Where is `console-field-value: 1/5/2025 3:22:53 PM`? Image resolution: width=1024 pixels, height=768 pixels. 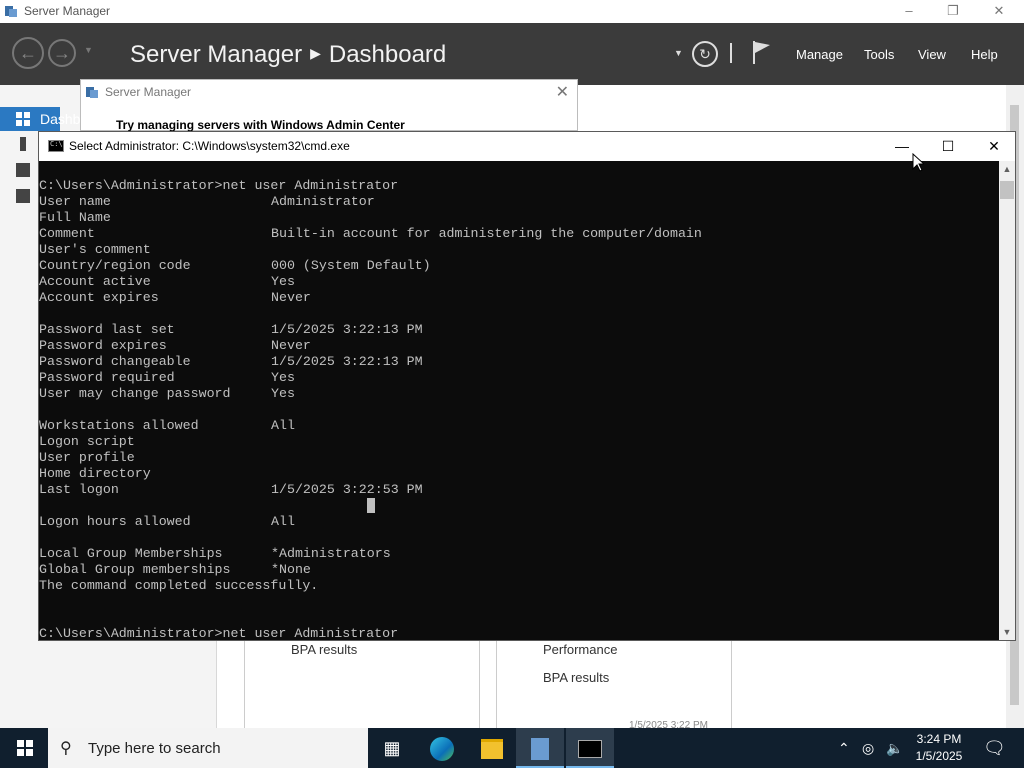 console-field-value: 1/5/2025 3:22:53 PM is located at coordinates (347, 489).